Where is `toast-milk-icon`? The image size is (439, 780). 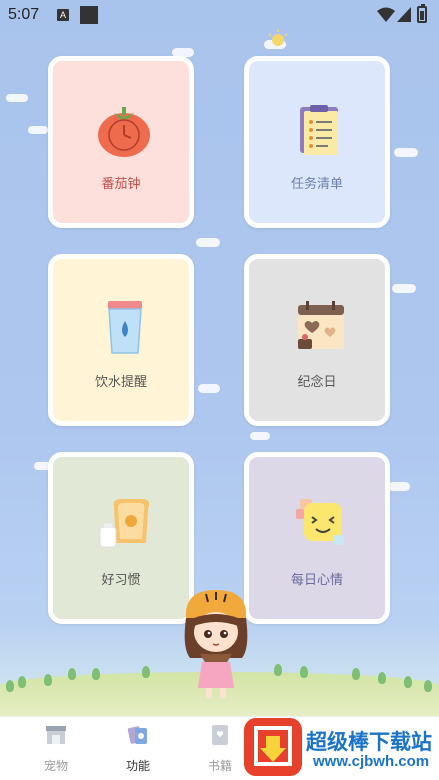
toast-milk-icon is located at coordinates (124, 523).